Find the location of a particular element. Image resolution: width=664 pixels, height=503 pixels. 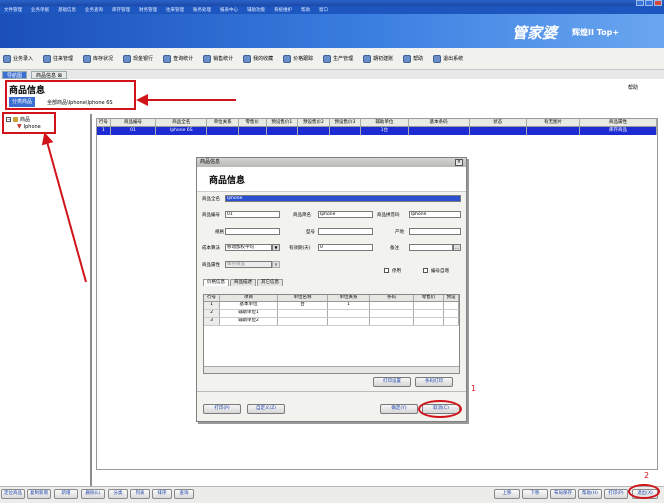

ok-button: 确定(Y) is located at coordinates (399, 409).